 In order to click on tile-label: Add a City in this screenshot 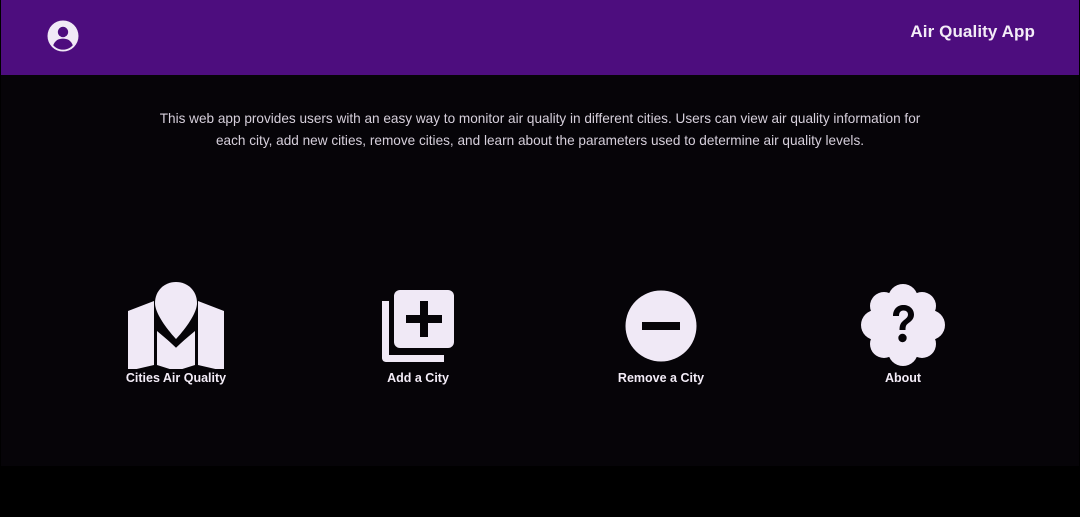, I will do `click(418, 378)`.